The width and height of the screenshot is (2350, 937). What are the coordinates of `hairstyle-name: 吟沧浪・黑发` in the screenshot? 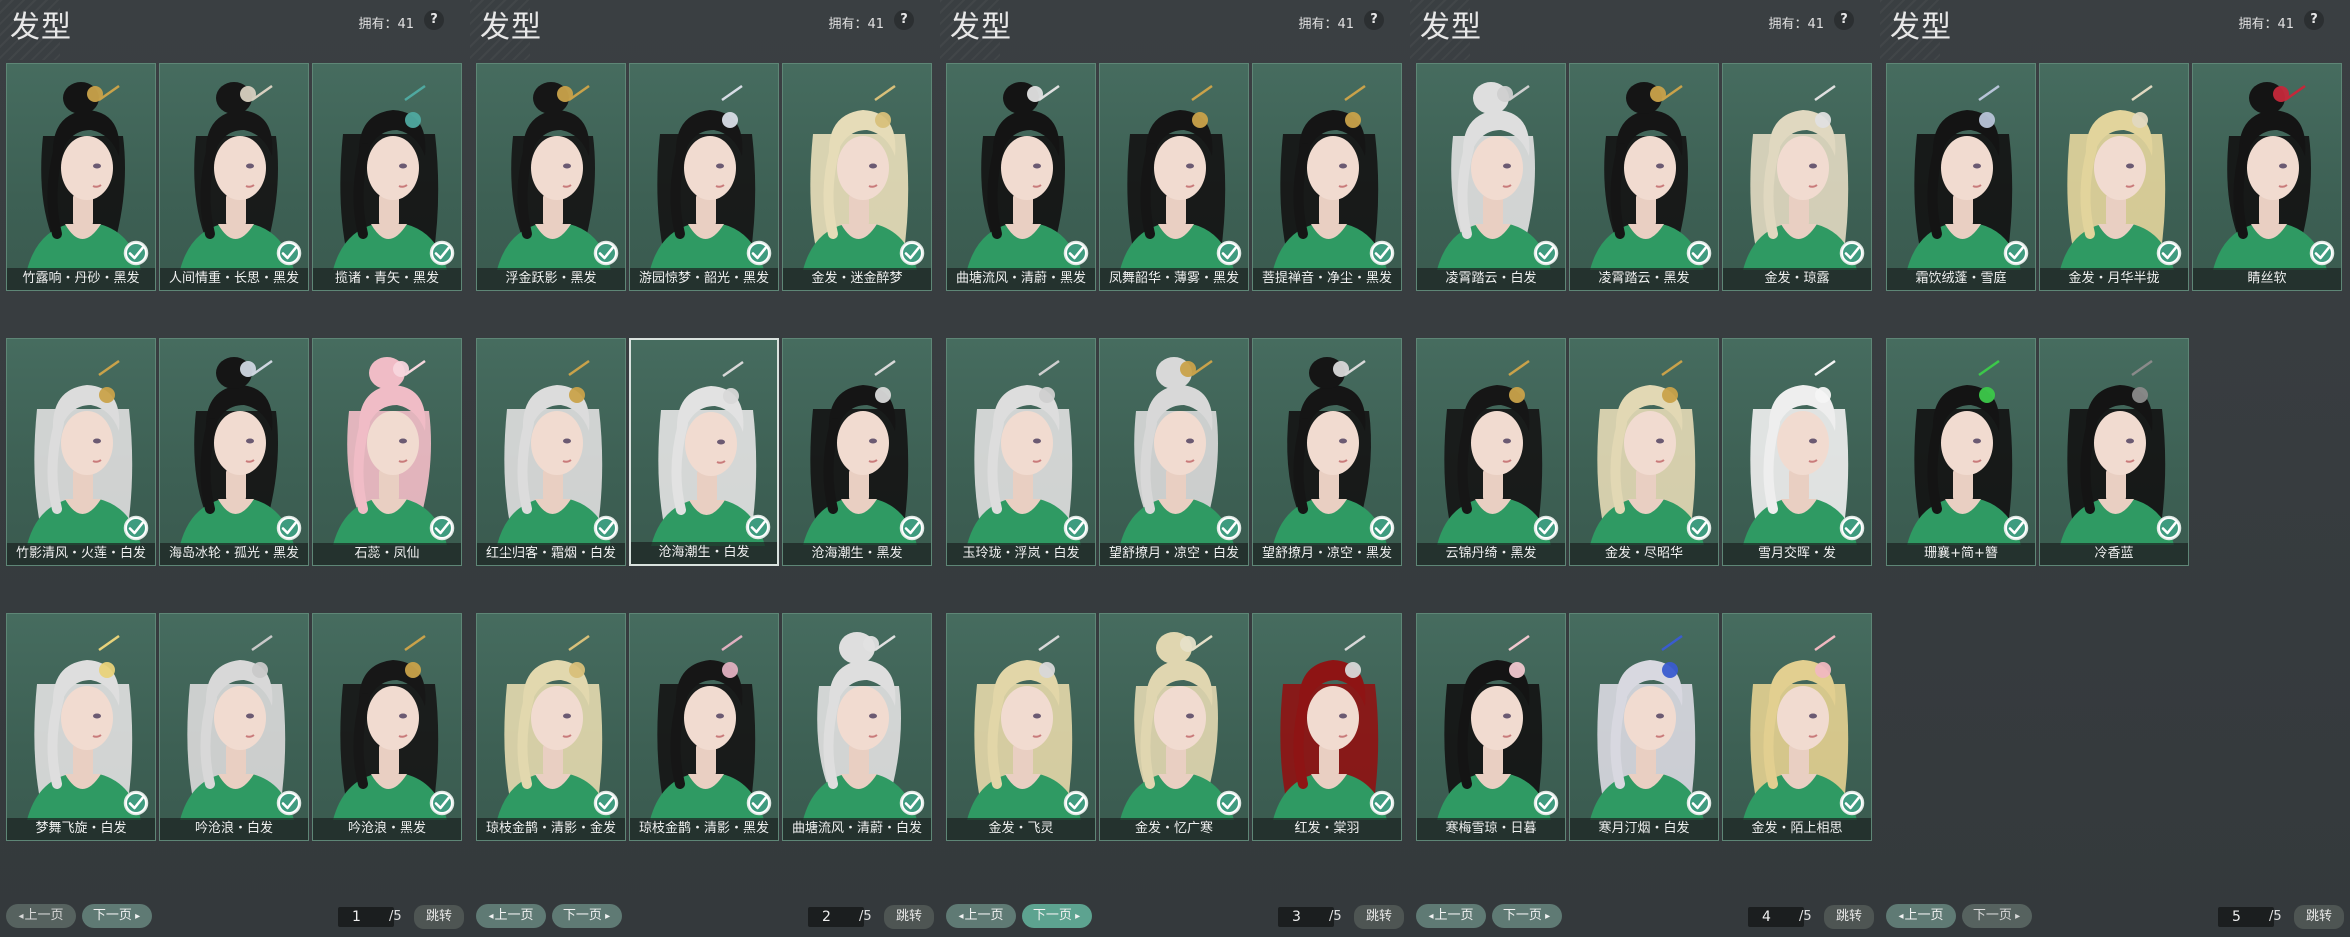 It's located at (387, 829).